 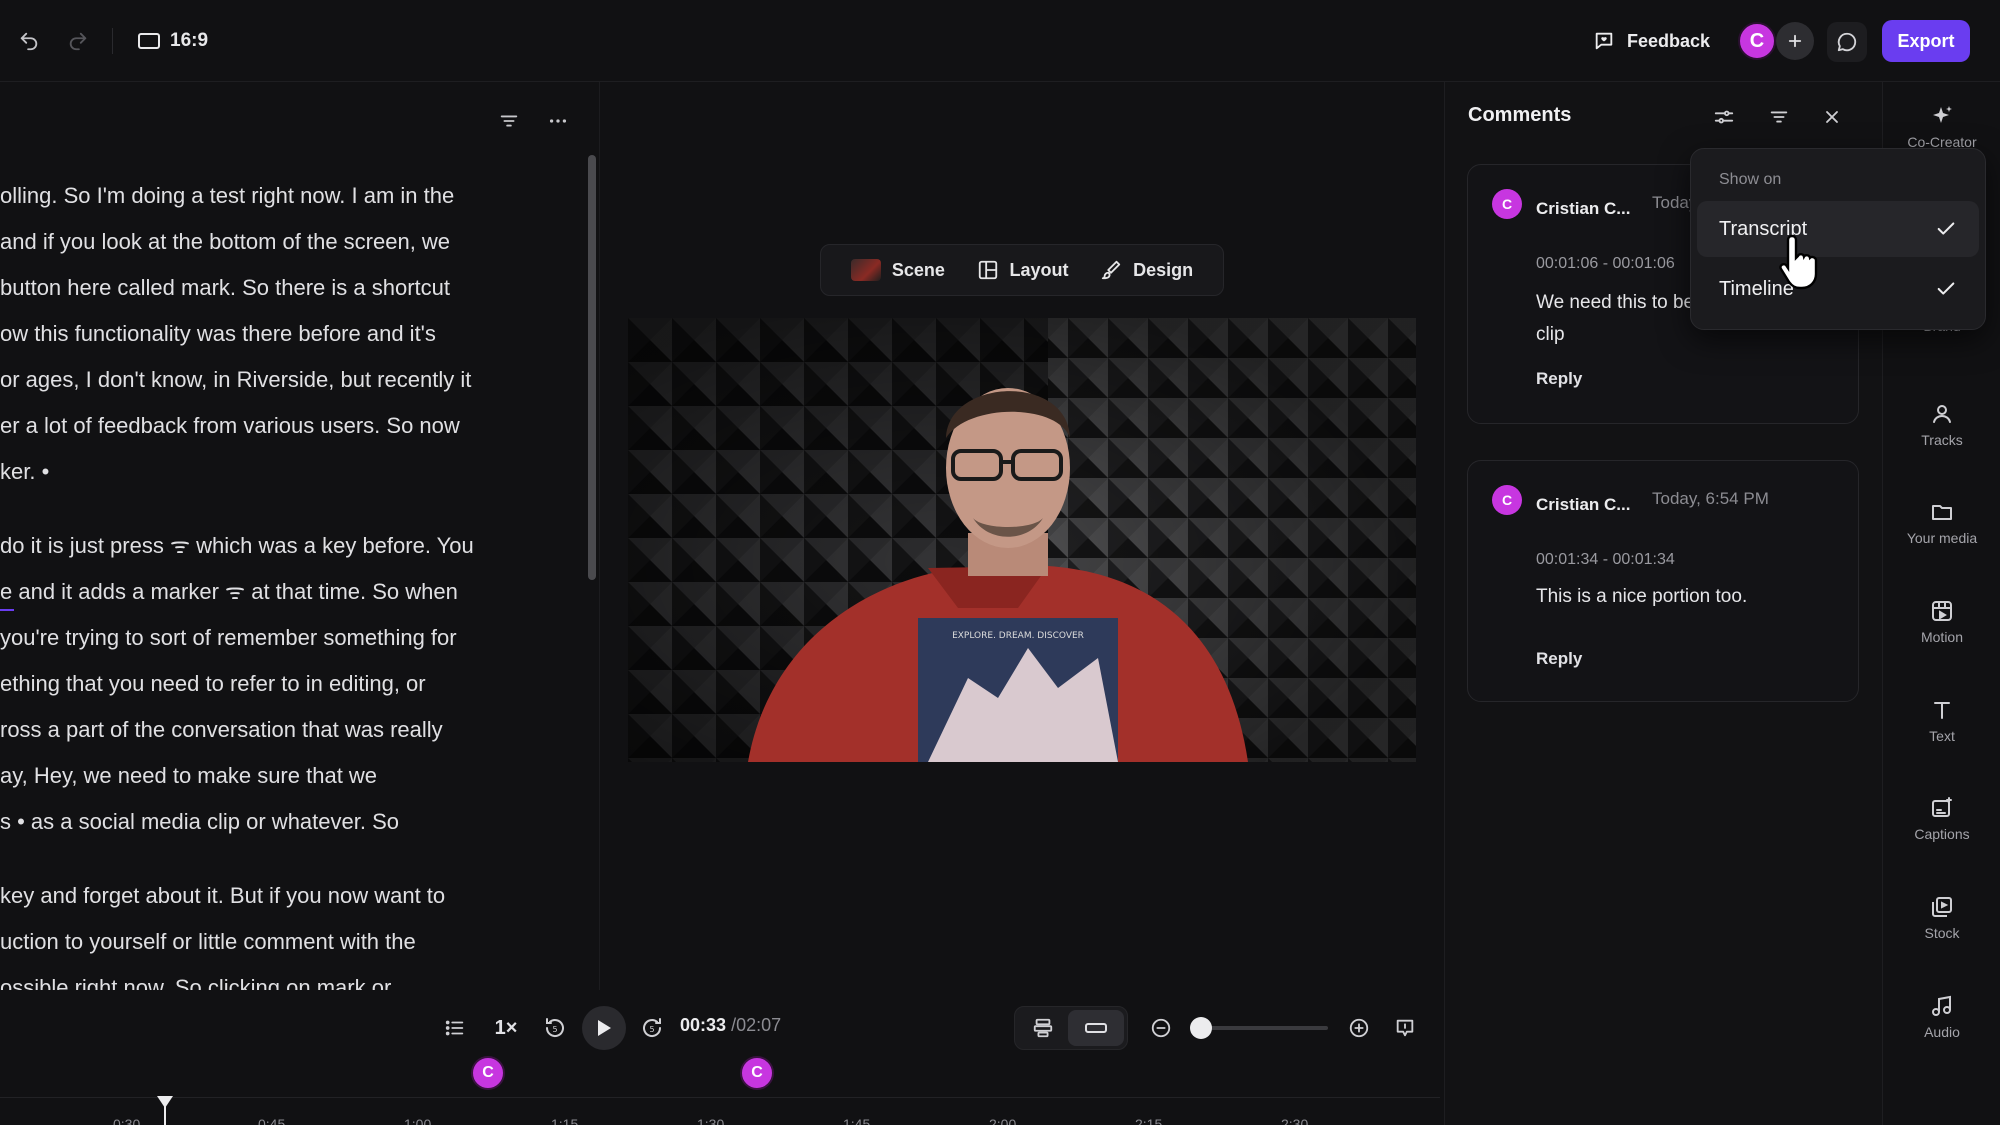 What do you see at coordinates (25, 471) in the screenshot?
I see `transcript-line: ker. •` at bounding box center [25, 471].